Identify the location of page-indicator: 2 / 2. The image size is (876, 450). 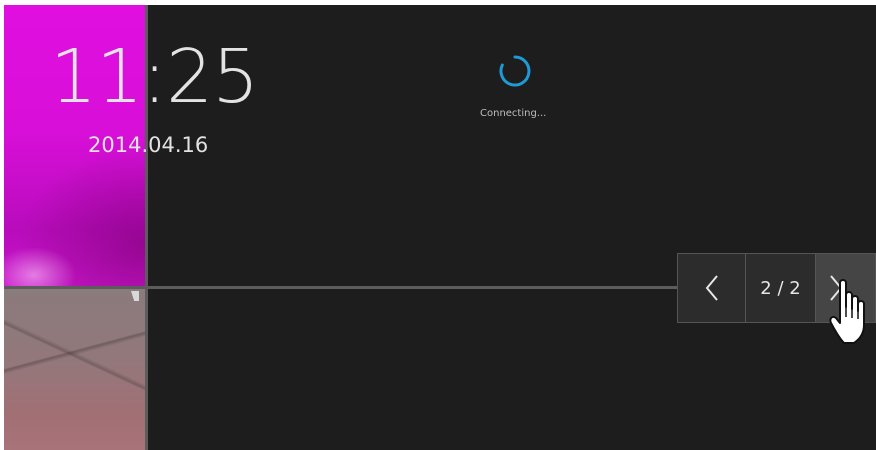
(781, 288).